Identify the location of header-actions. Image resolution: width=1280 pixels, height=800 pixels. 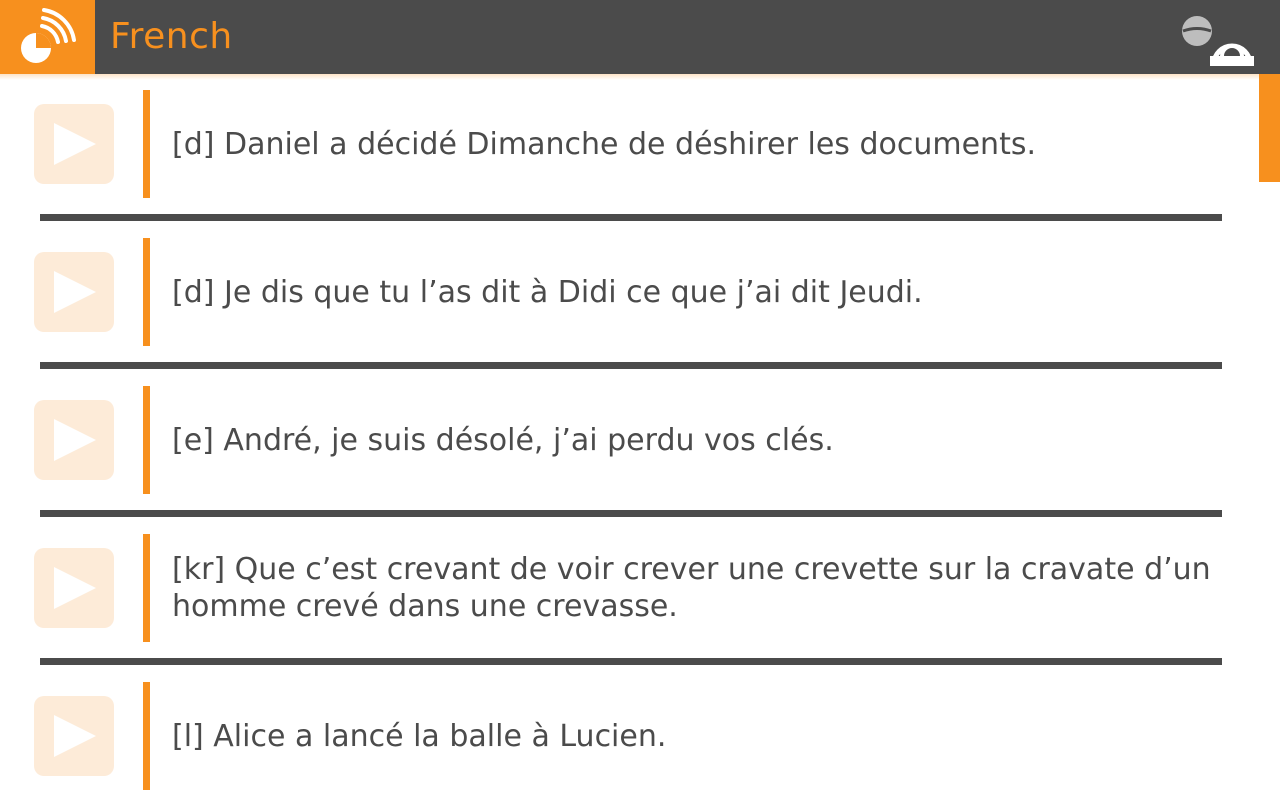
(1220, 40).